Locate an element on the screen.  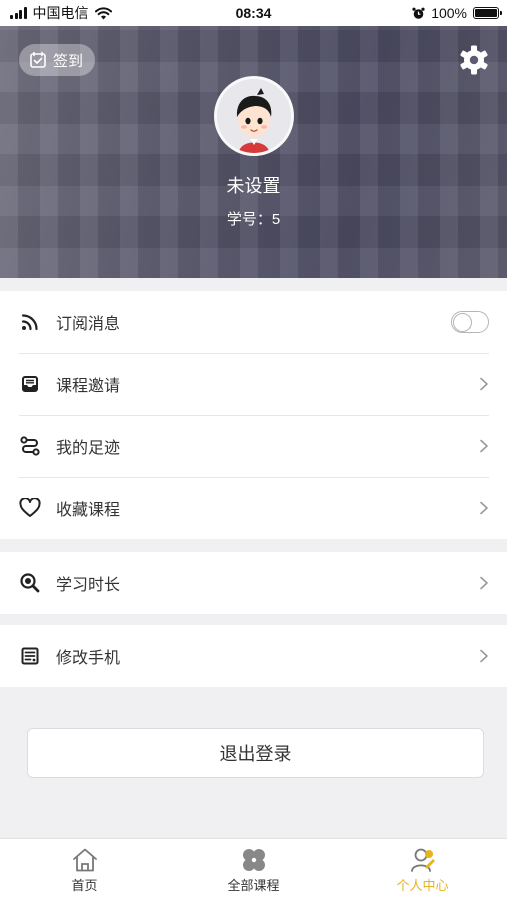
avatar is located at coordinates (254, 116).